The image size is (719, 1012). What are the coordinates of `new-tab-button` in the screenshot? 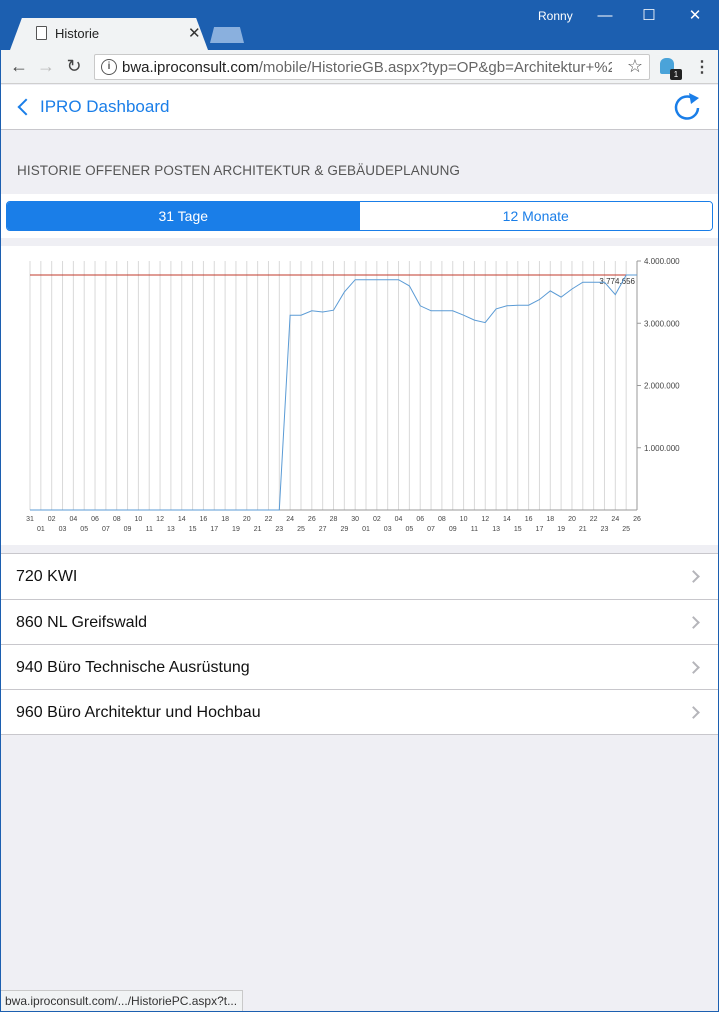 It's located at (227, 35).